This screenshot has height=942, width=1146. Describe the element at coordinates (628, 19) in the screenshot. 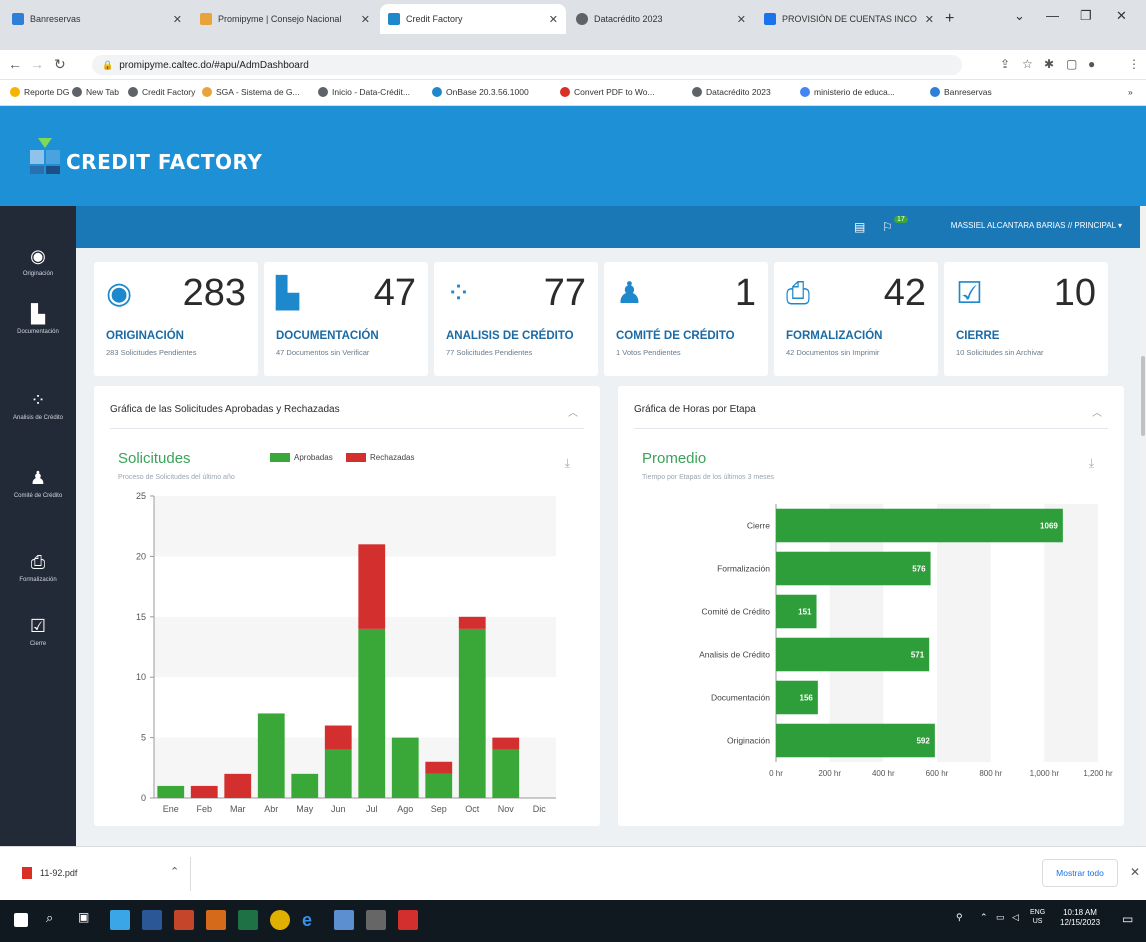

I see `tab-title: Datacrédito 2023` at that location.